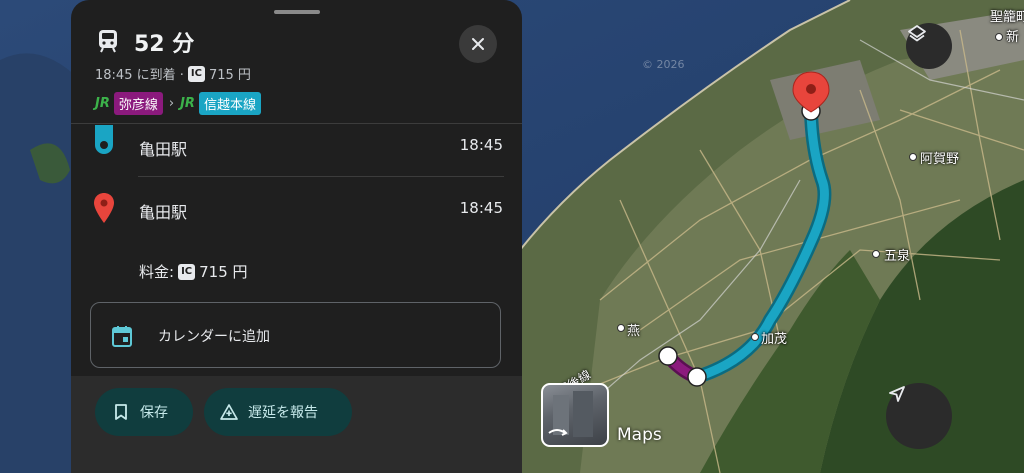  I want to click on maps-wordmark: Maps, so click(639, 435).